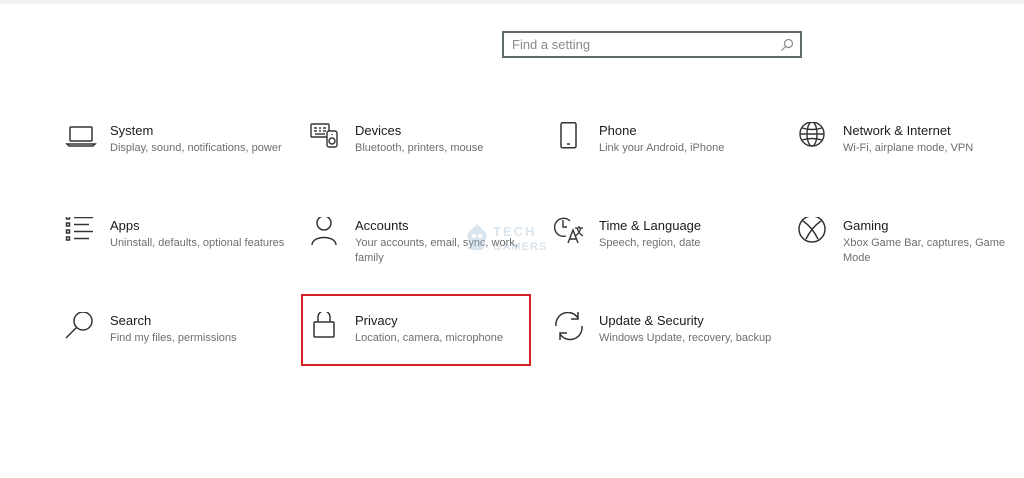 The width and height of the screenshot is (1024, 478). What do you see at coordinates (173, 338) in the screenshot?
I see `tile-description: Find my files, permissions` at bounding box center [173, 338].